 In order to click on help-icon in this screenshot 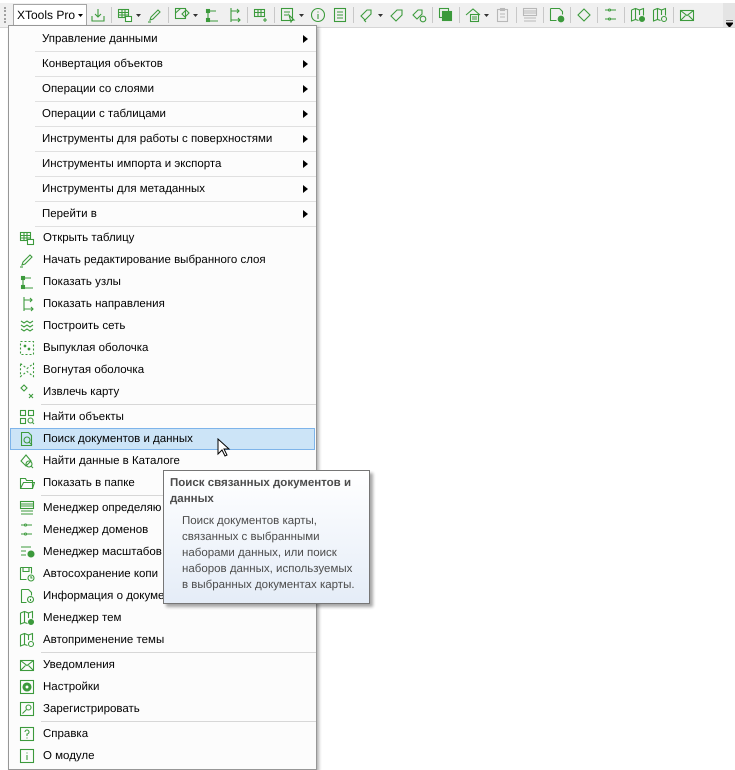, I will do `click(27, 734)`.